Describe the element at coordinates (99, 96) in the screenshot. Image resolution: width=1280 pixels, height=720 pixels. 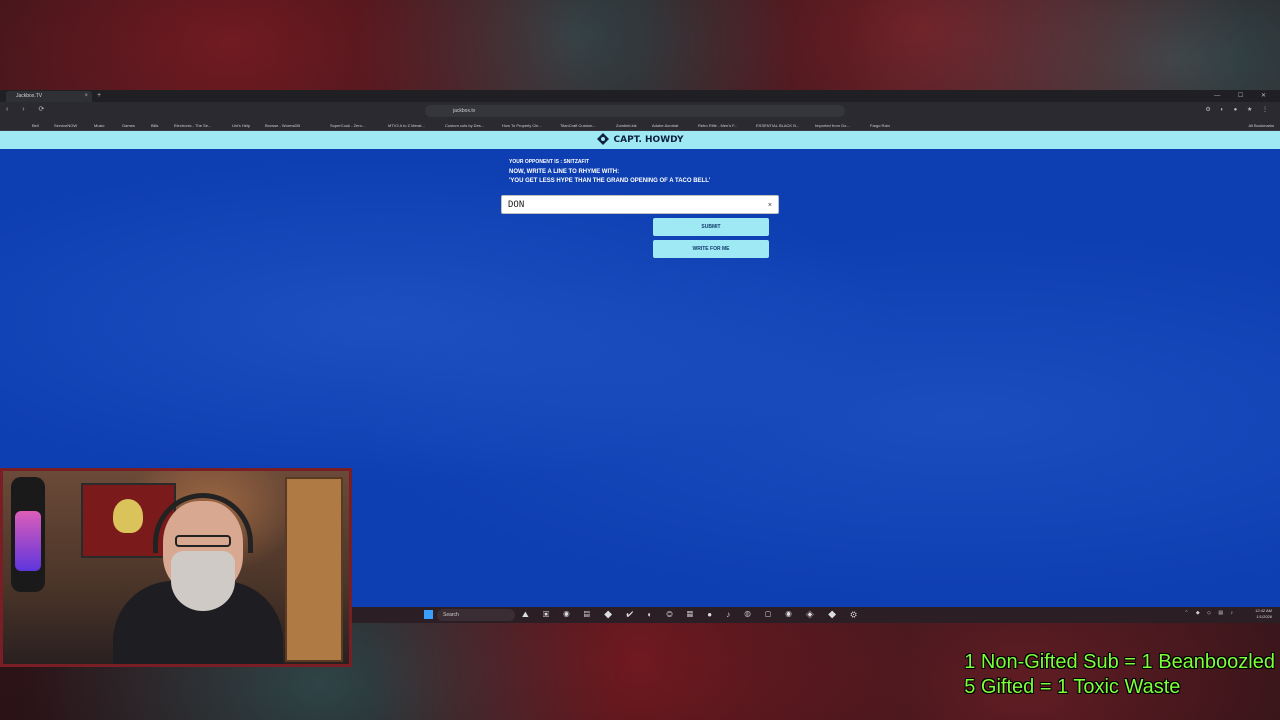
I see `new-tab-button: +` at that location.